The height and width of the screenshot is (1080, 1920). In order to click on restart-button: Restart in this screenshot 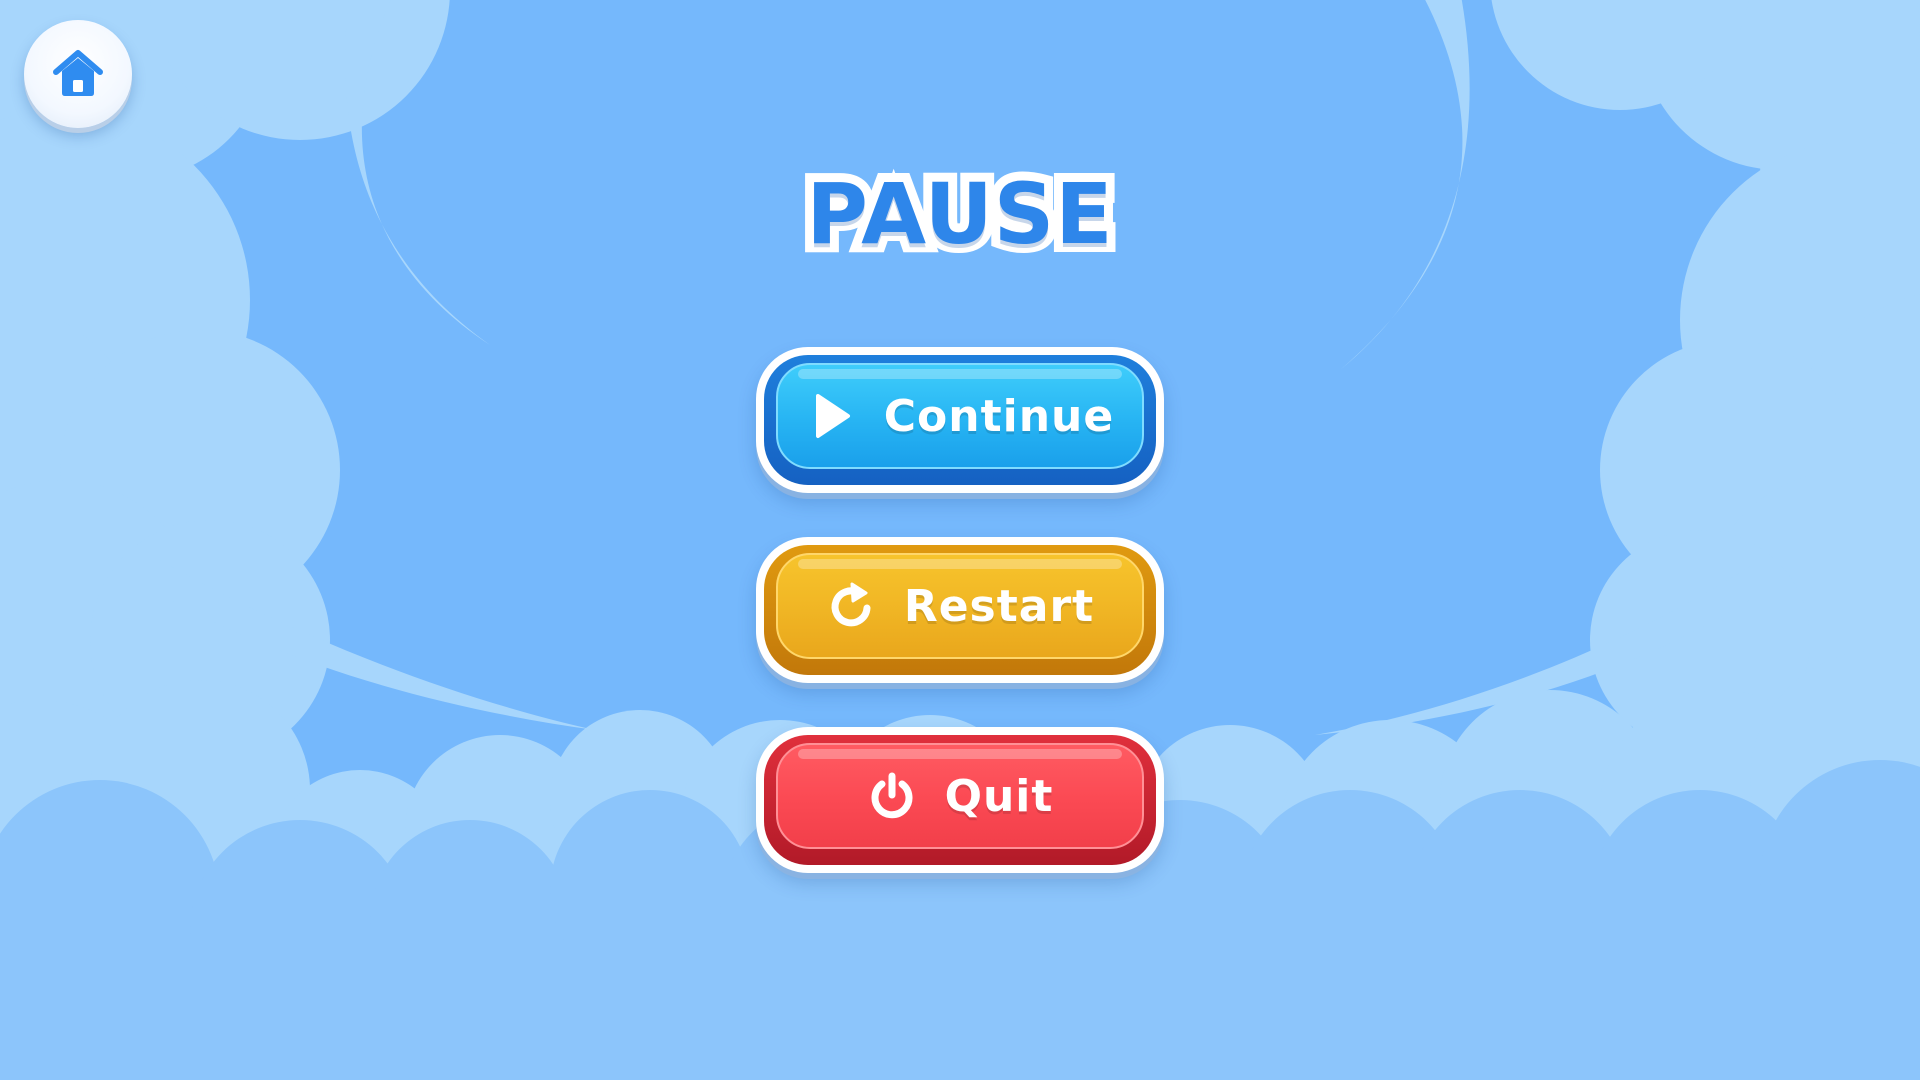, I will do `click(960, 610)`.